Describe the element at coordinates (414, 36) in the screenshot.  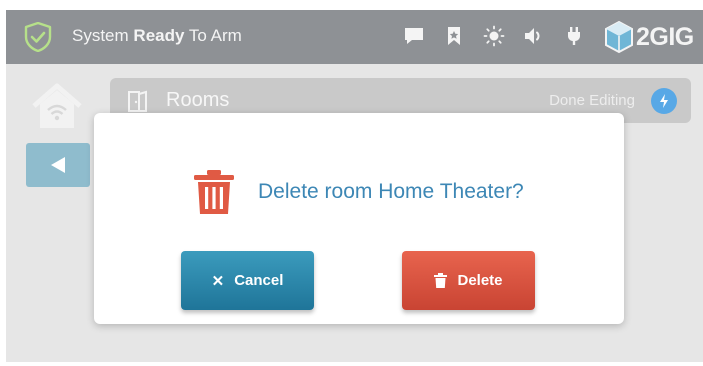
I see `message-icon` at that location.